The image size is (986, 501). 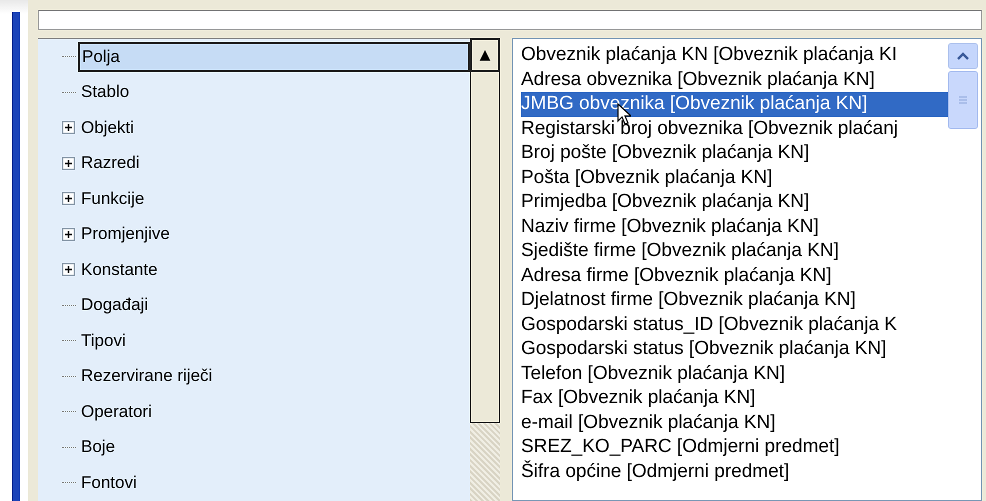 I want to click on list-item: Obveznik plaćanja KN [Obveznik plaćanja KI, so click(x=710, y=55).